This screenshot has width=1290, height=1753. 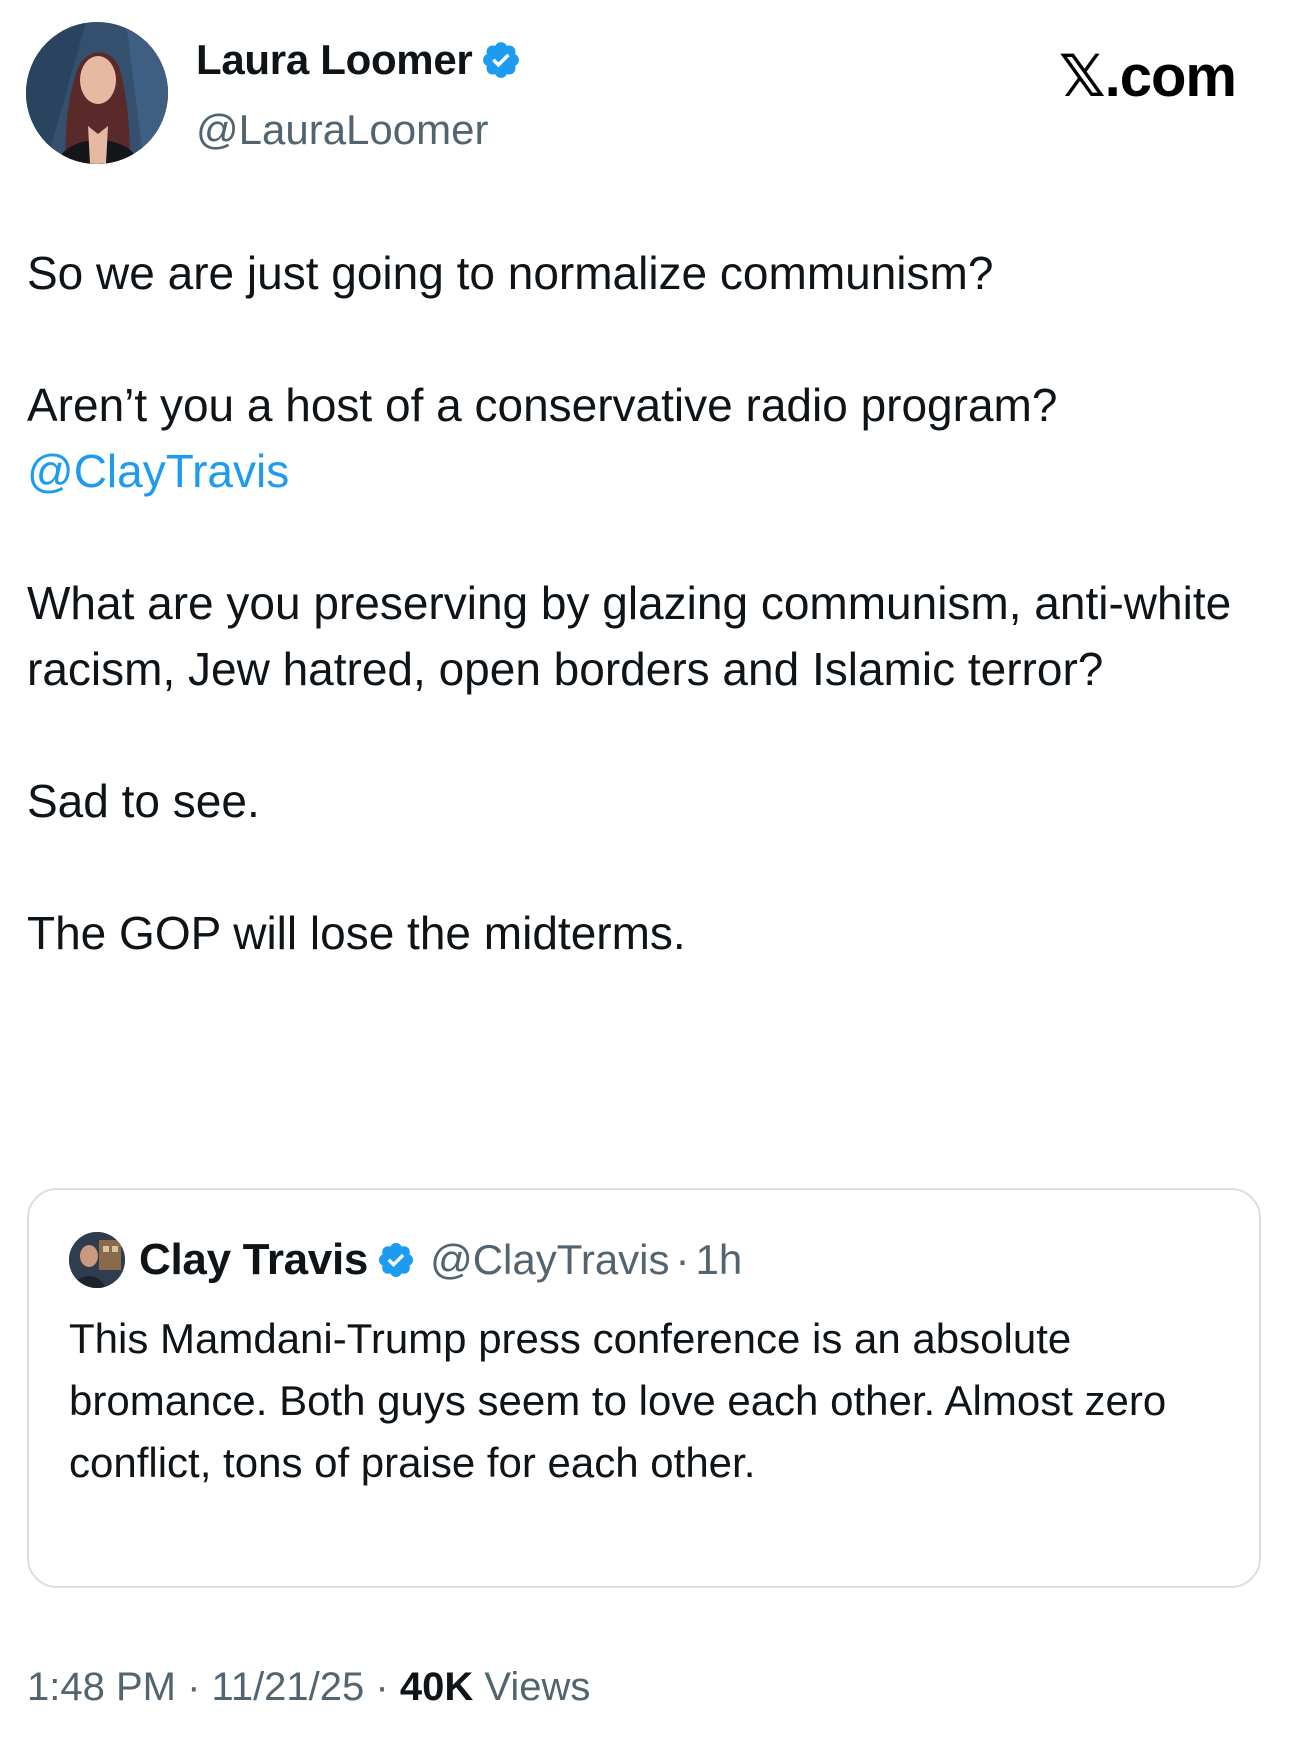 What do you see at coordinates (342, 130) in the screenshot?
I see `author-handle: @LauraLoomer` at bounding box center [342, 130].